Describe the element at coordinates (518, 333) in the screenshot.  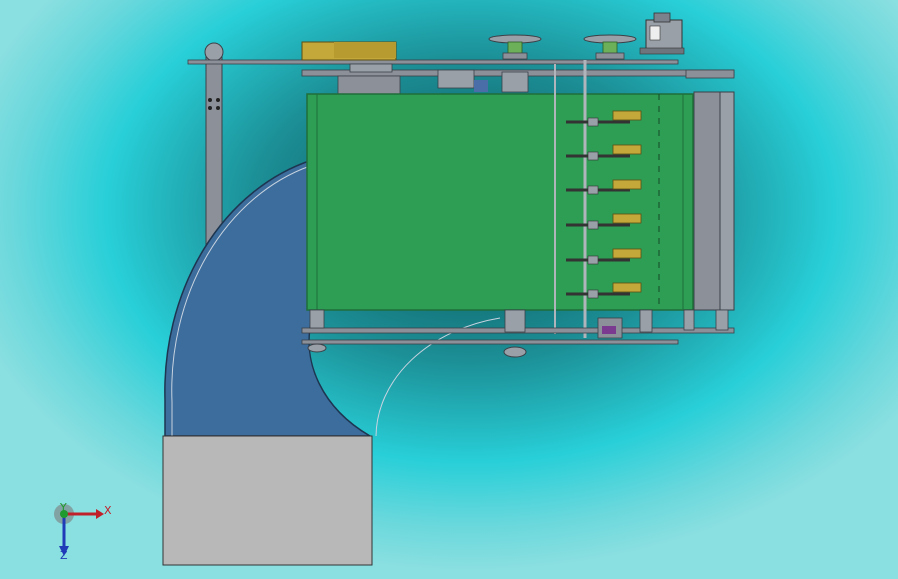
I see `bottom-rail` at that location.